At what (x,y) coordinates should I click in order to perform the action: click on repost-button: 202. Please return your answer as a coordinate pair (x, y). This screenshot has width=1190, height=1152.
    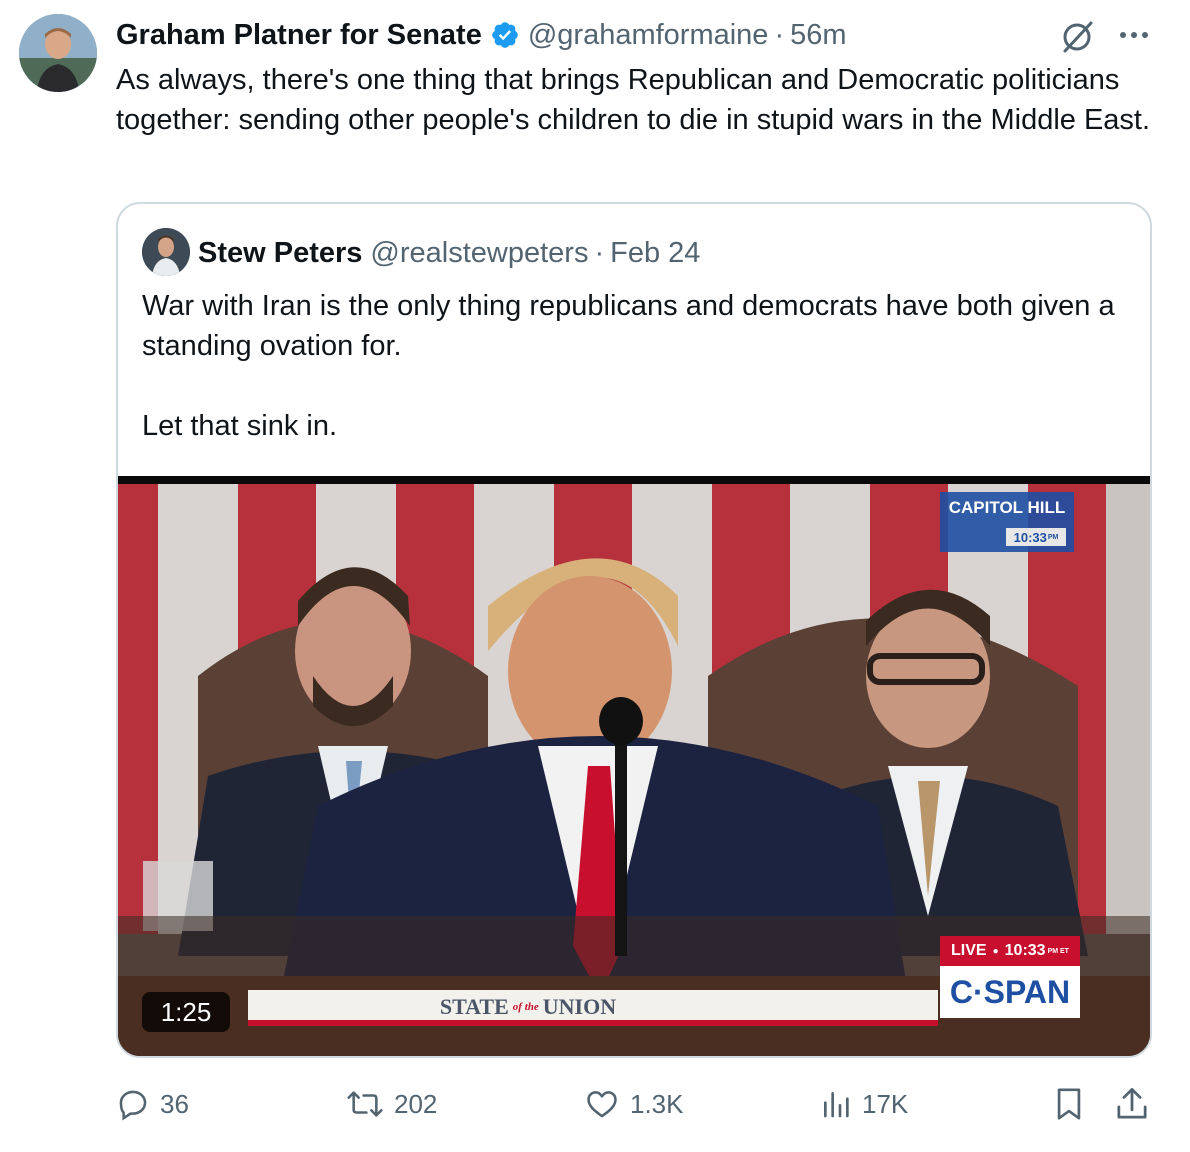
    Looking at the image, I should click on (391, 1104).